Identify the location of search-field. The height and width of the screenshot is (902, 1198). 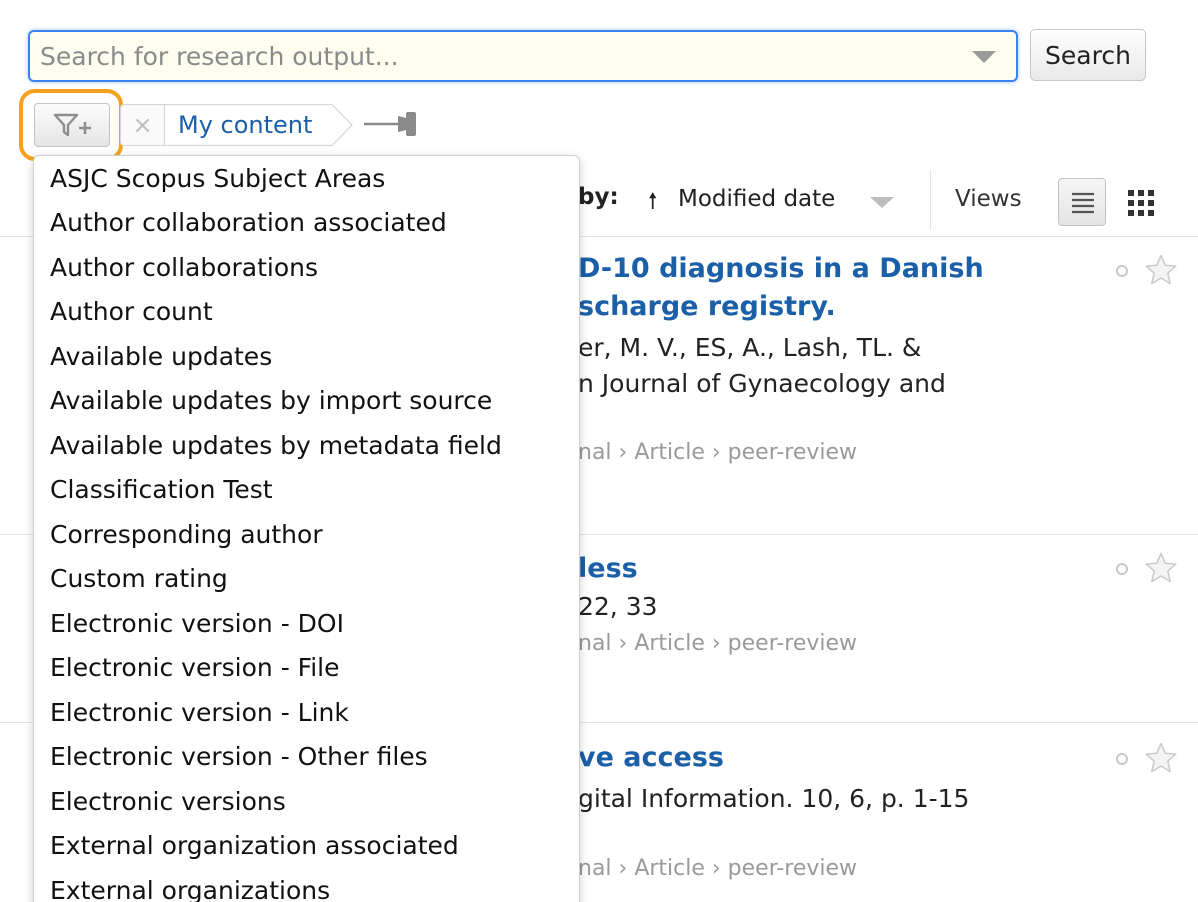
(523, 56).